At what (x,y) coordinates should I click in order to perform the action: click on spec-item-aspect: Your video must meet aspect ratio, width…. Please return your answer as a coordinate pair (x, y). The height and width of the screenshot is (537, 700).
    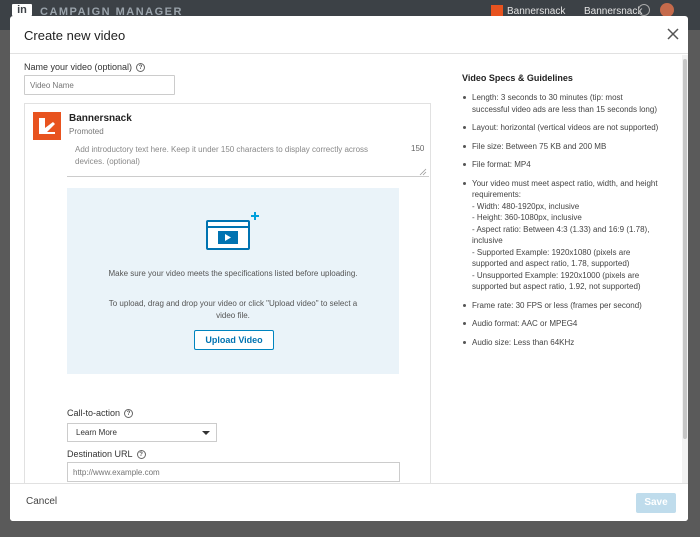
    Looking at the image, I should click on (562, 235).